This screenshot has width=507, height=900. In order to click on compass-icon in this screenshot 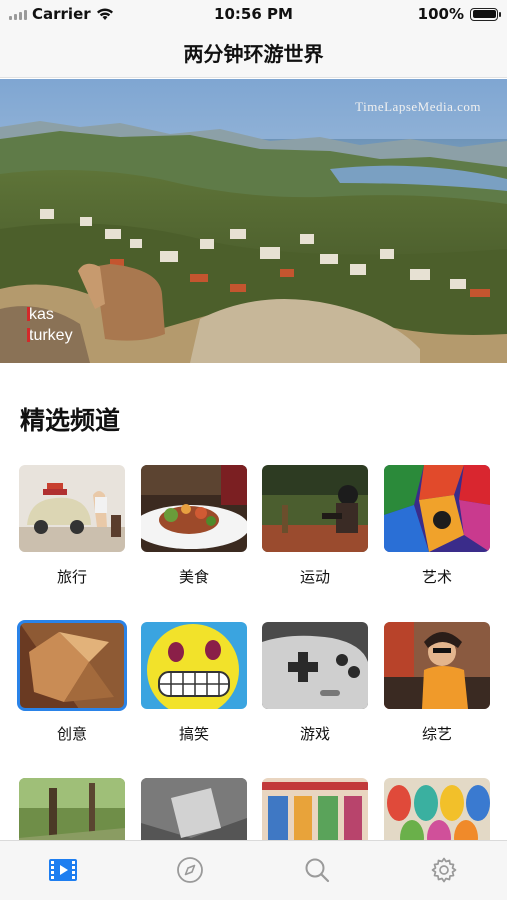, I will do `click(190, 869)`.